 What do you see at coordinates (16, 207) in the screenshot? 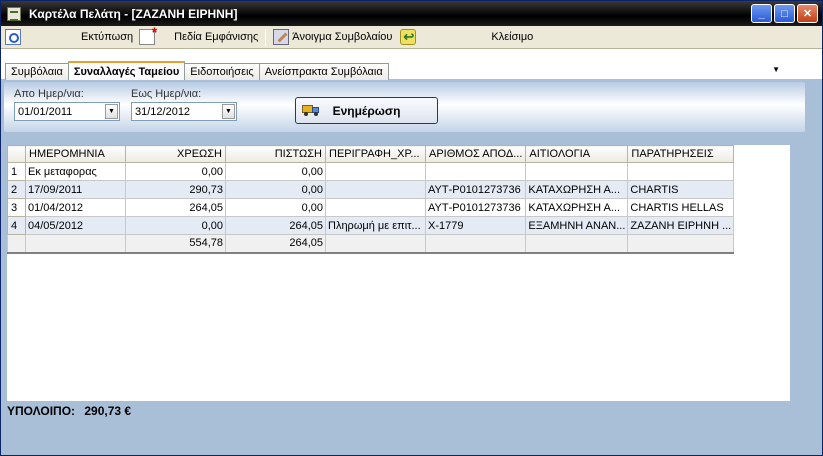
I see `row-number: 3` at bounding box center [16, 207].